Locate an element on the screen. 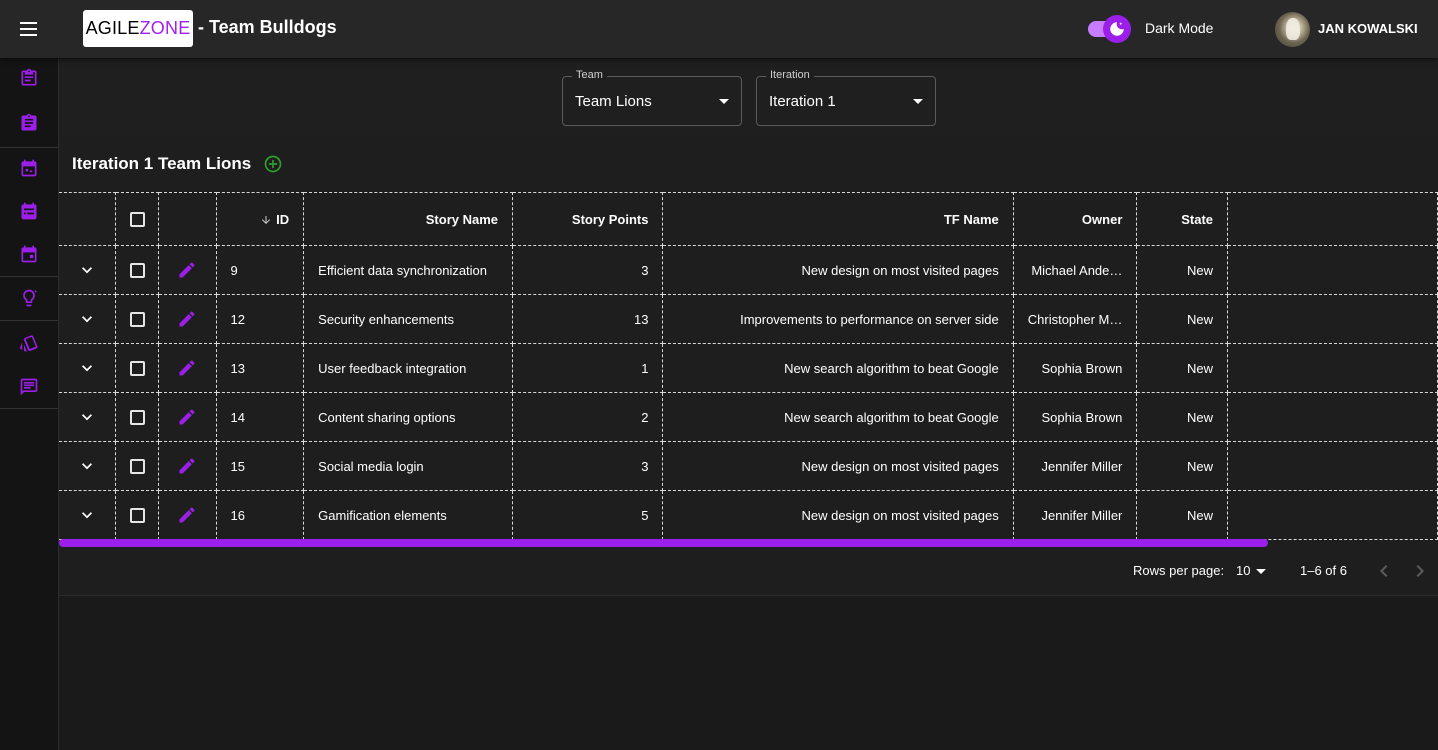  column-header-state: State is located at coordinates (1182, 219).